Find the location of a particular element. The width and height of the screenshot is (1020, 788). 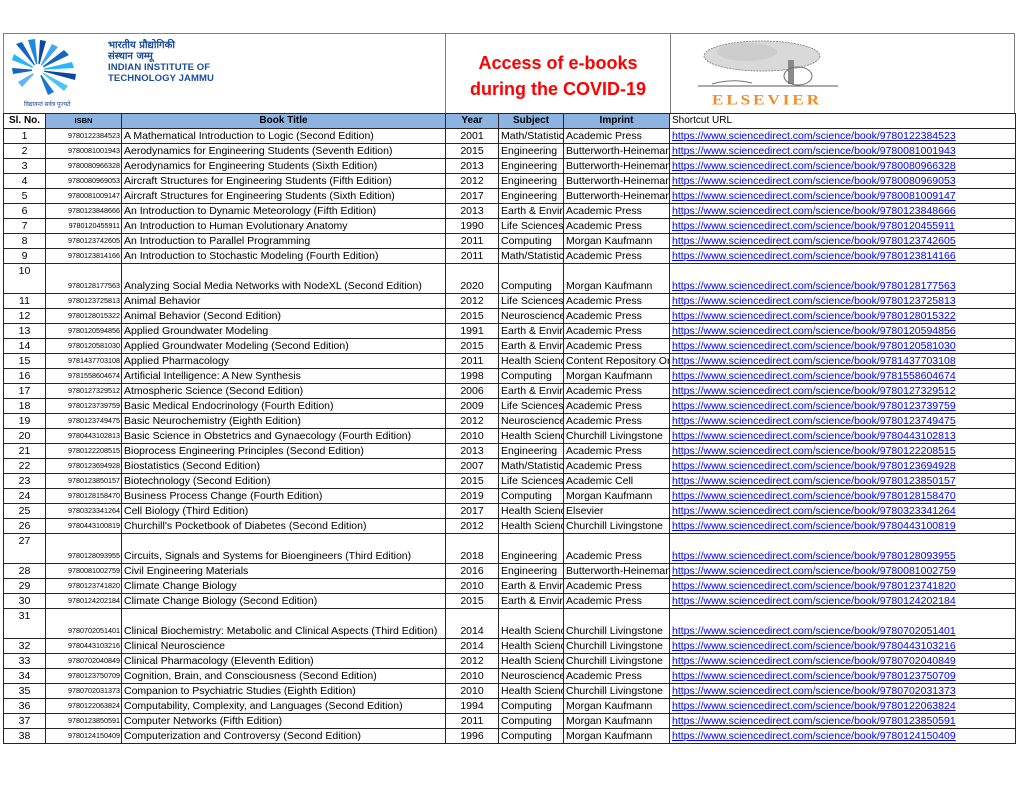

cell-year: 1990 is located at coordinates (472, 226).